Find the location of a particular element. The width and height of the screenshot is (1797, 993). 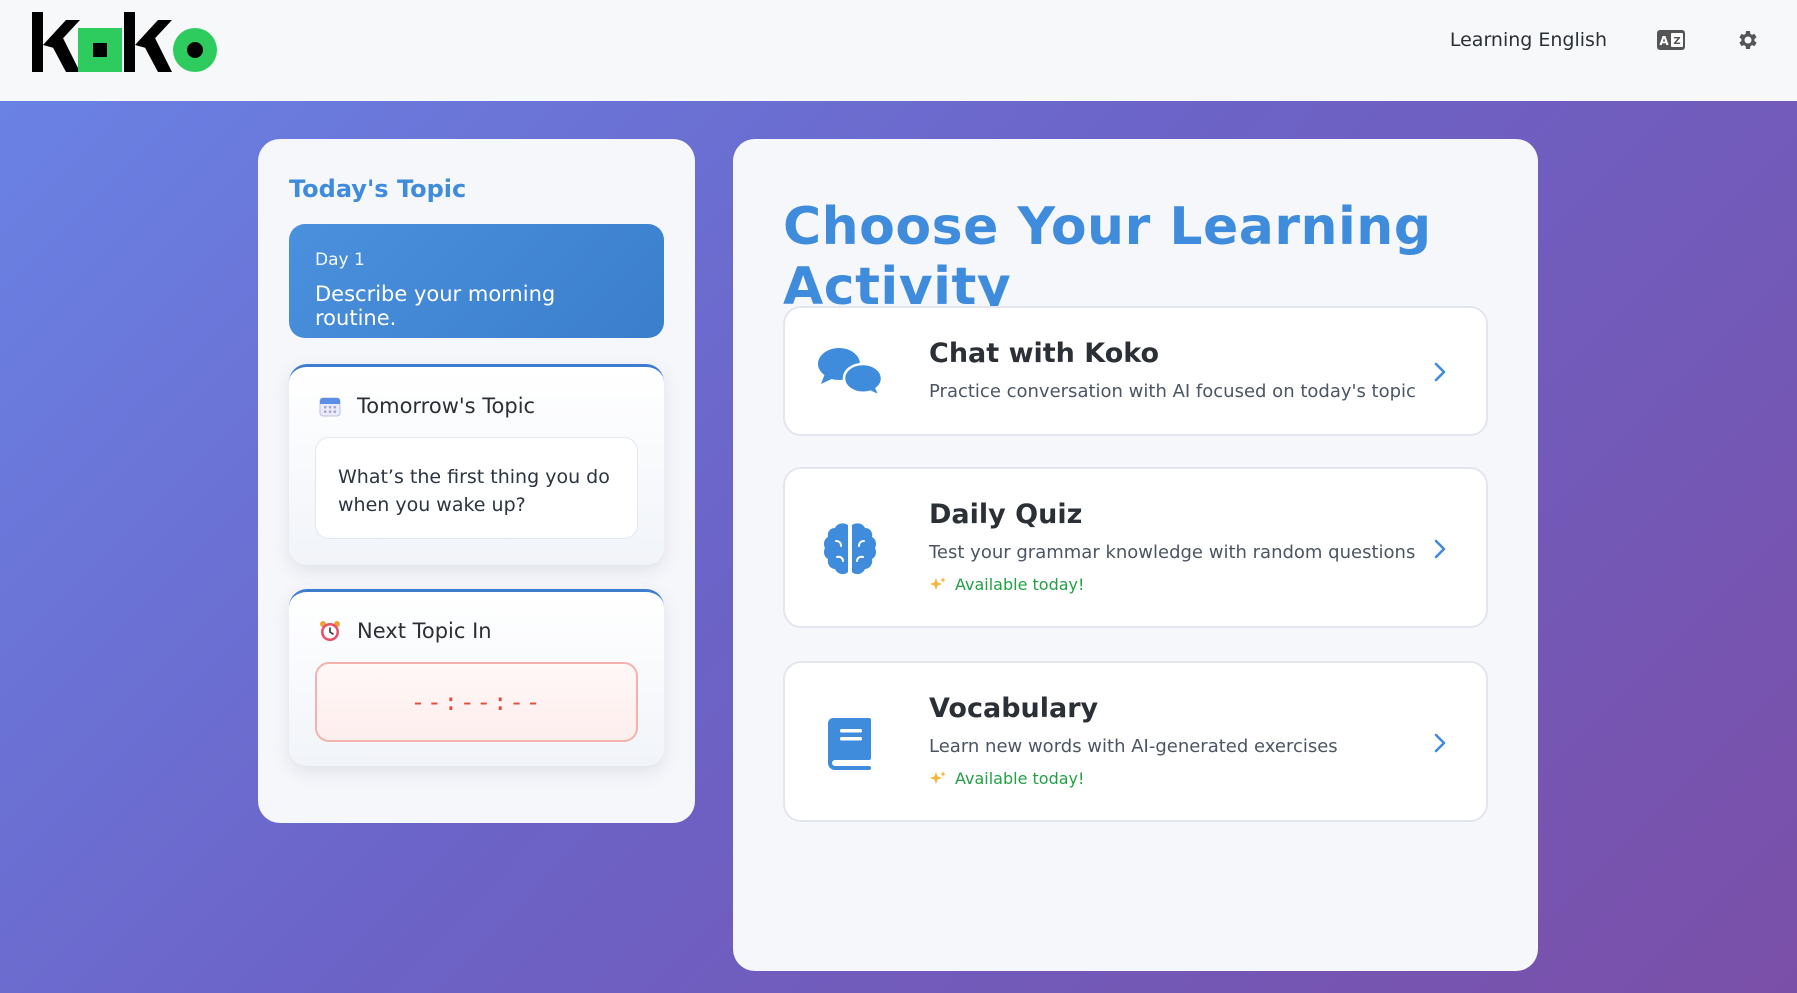

chat-with-koko-title: Chat with Koko is located at coordinates (1044, 353).